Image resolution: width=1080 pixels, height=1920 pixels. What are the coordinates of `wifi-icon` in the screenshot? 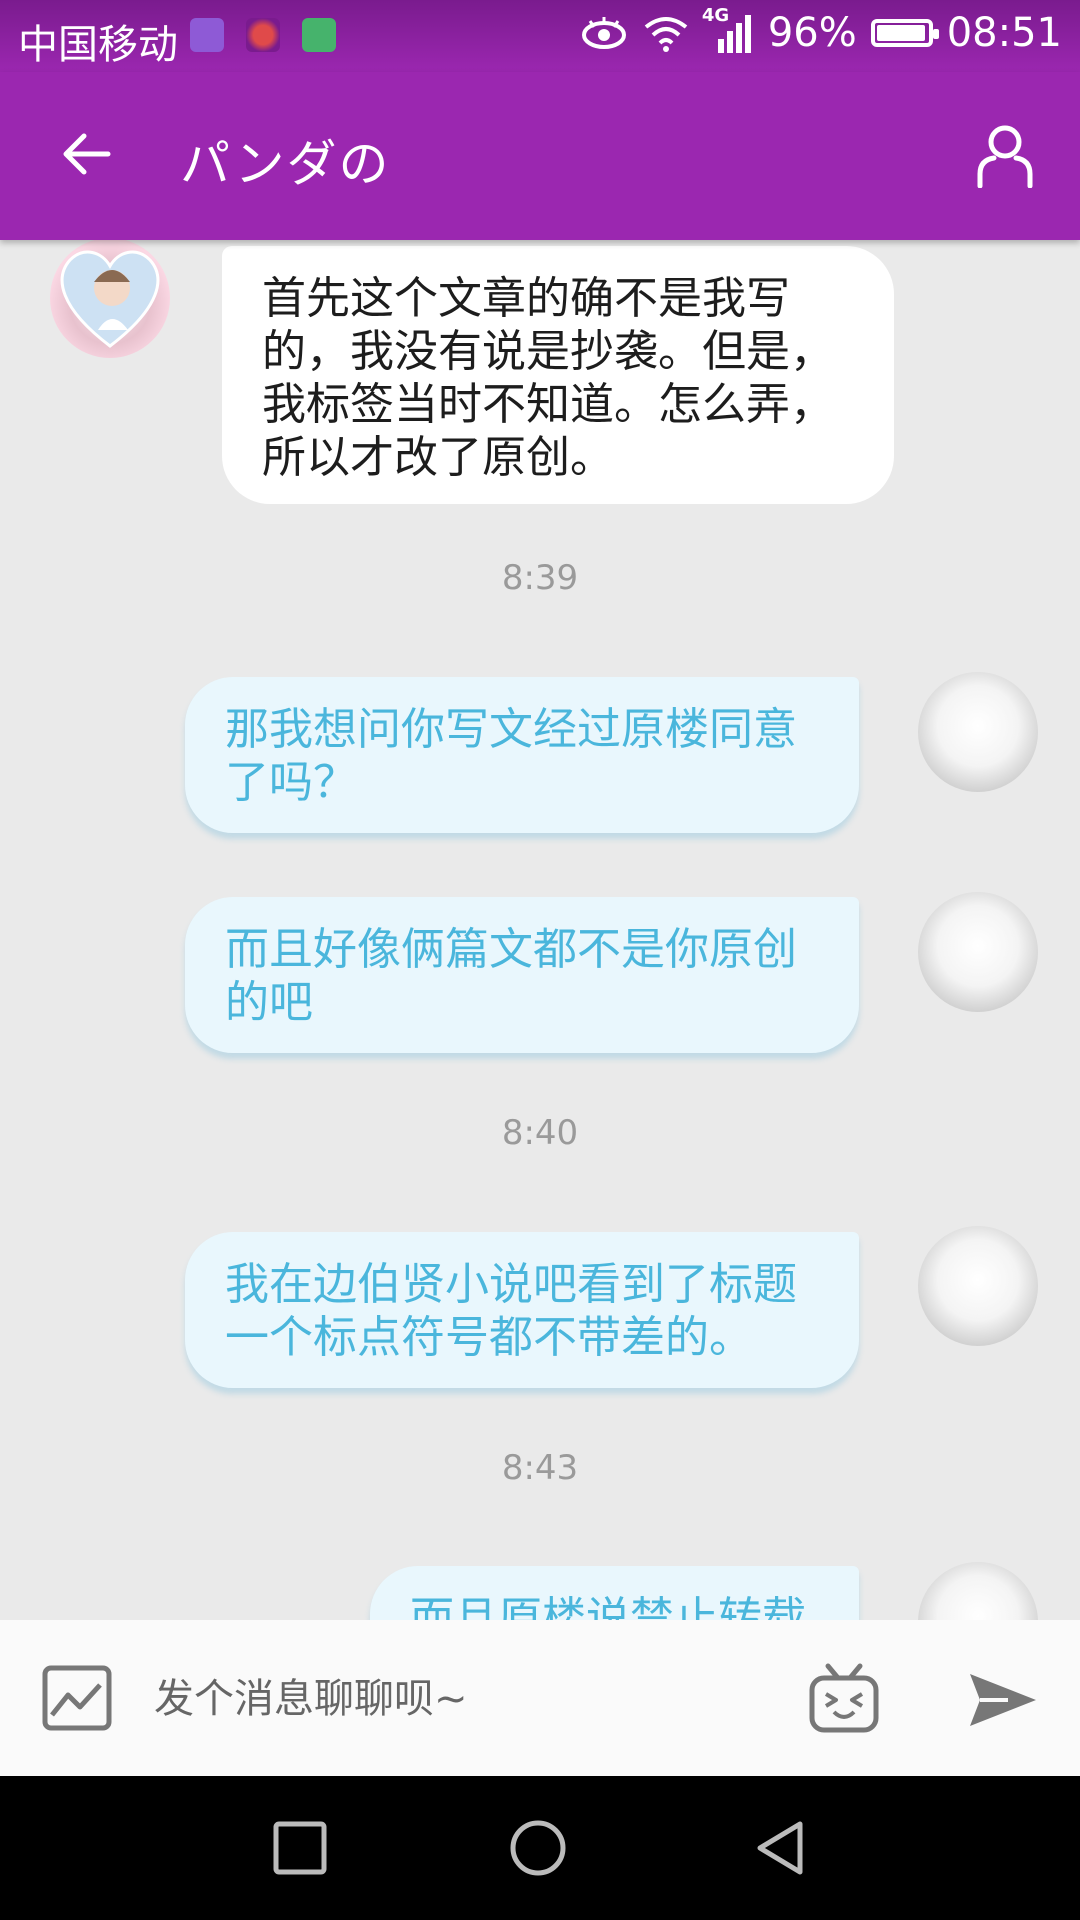 It's located at (666, 34).